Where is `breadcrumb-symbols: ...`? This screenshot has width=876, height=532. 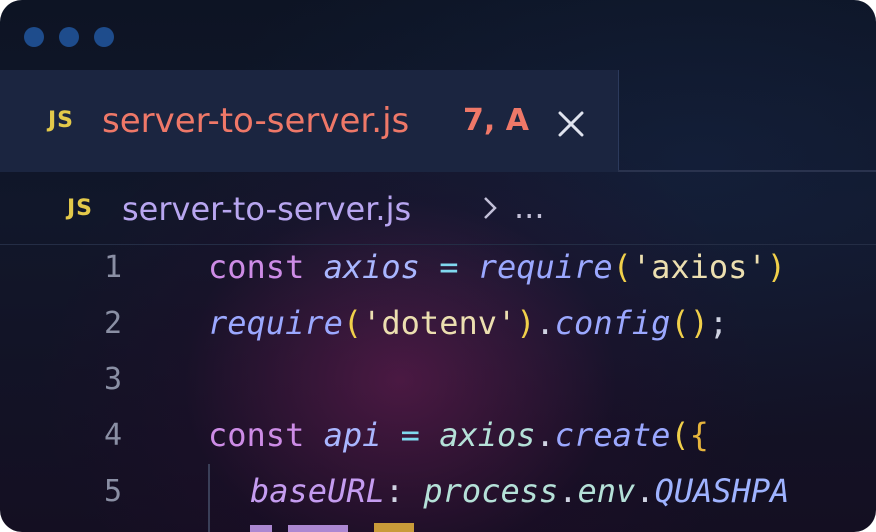 breadcrumb-symbols: ... is located at coordinates (529, 207).